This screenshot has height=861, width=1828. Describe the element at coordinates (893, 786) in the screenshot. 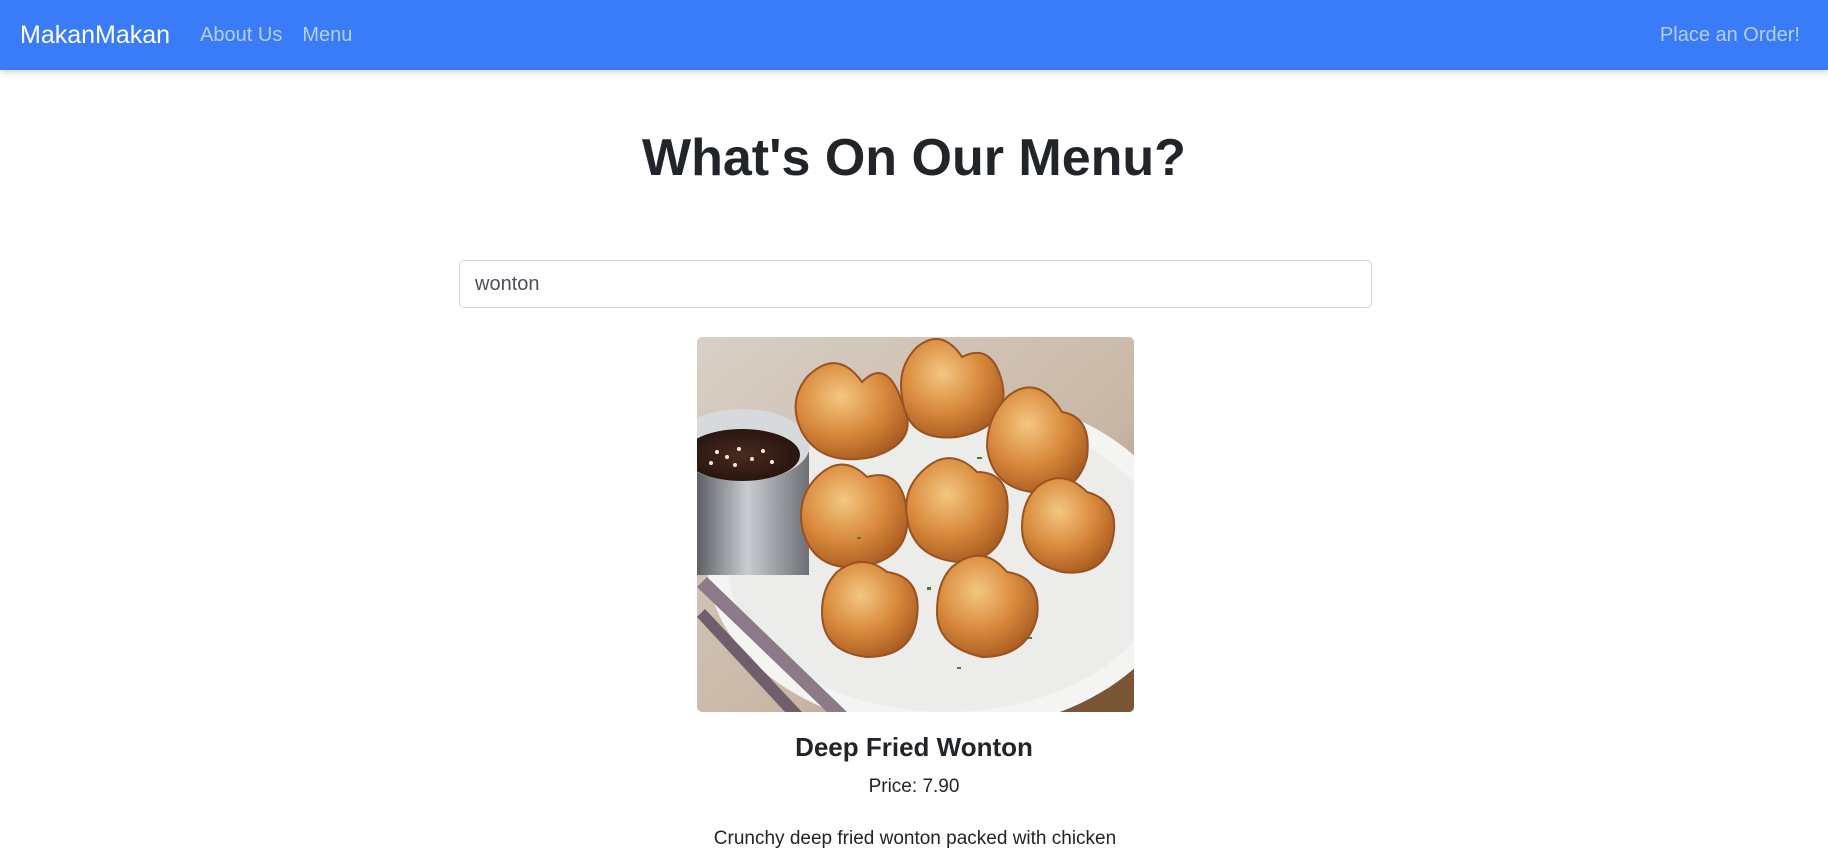

I see `price-label: Price:` at that location.